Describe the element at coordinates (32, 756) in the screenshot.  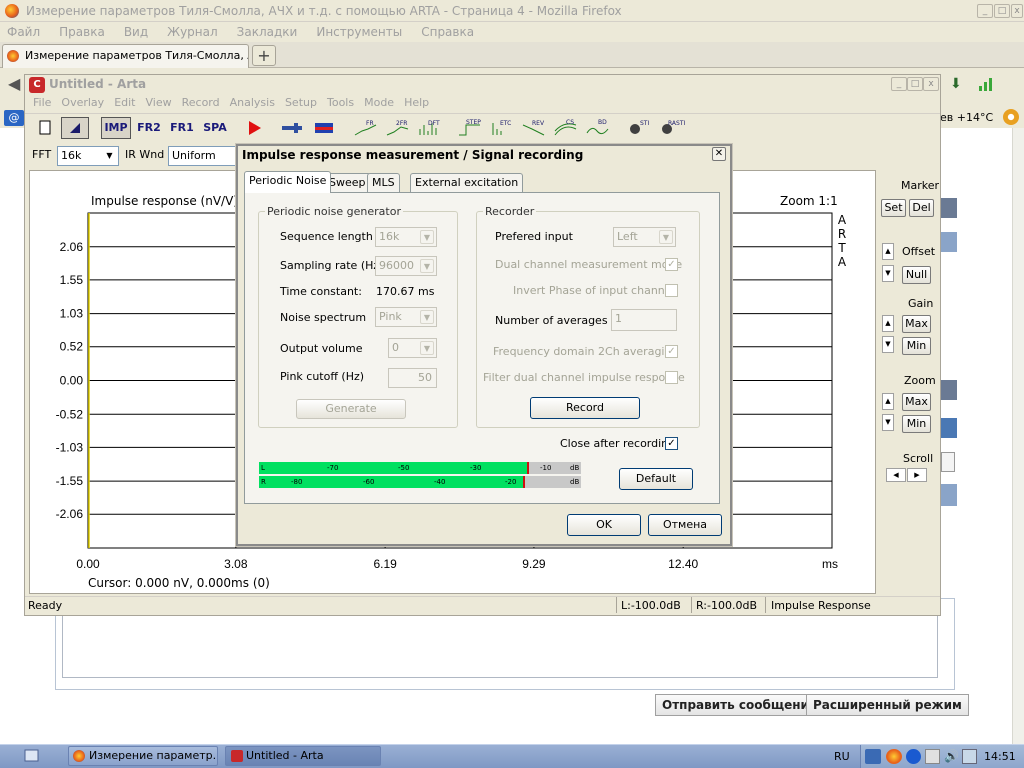
I see `quick-launch-icon` at that location.